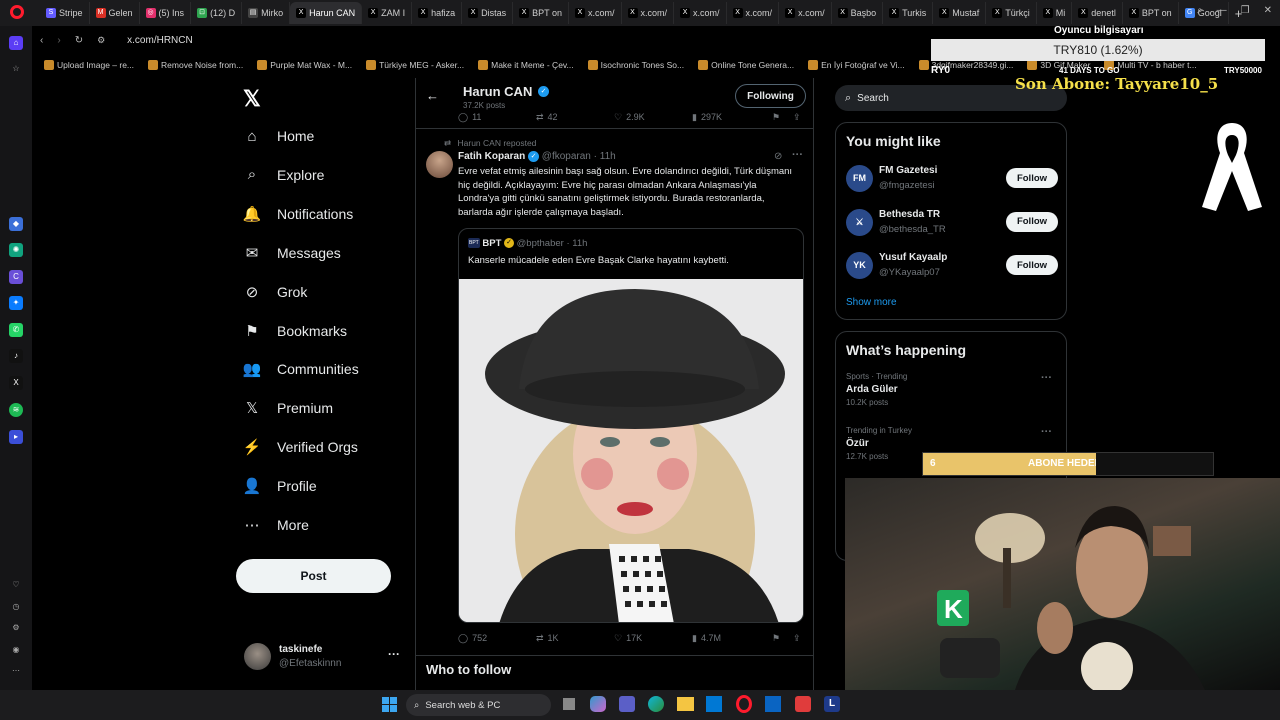  Describe the element at coordinates (1245, 10) in the screenshot. I see `restore-icon: ❐` at that location.